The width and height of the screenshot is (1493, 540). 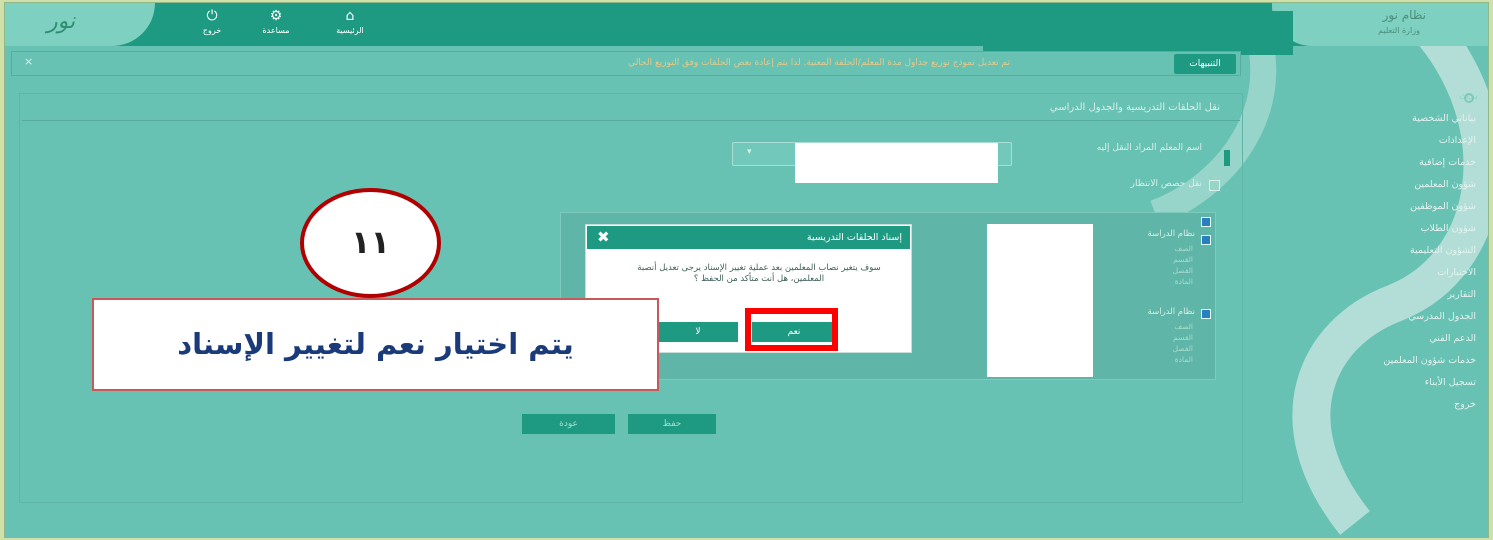 What do you see at coordinates (276, 16) in the screenshot?
I see `gear-icon: ⚙` at bounding box center [276, 16].